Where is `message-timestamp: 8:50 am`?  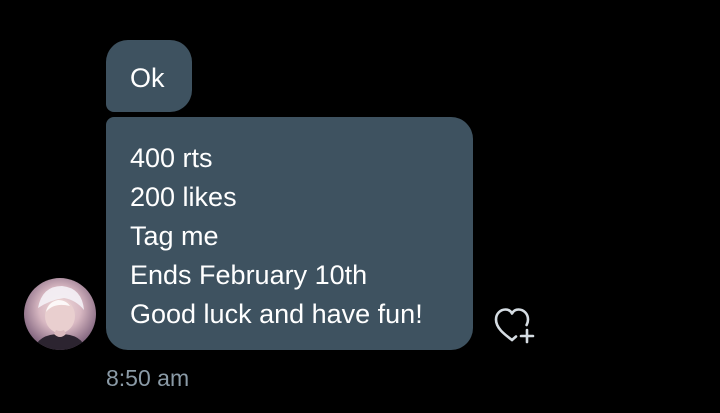
message-timestamp: 8:50 am is located at coordinates (148, 378).